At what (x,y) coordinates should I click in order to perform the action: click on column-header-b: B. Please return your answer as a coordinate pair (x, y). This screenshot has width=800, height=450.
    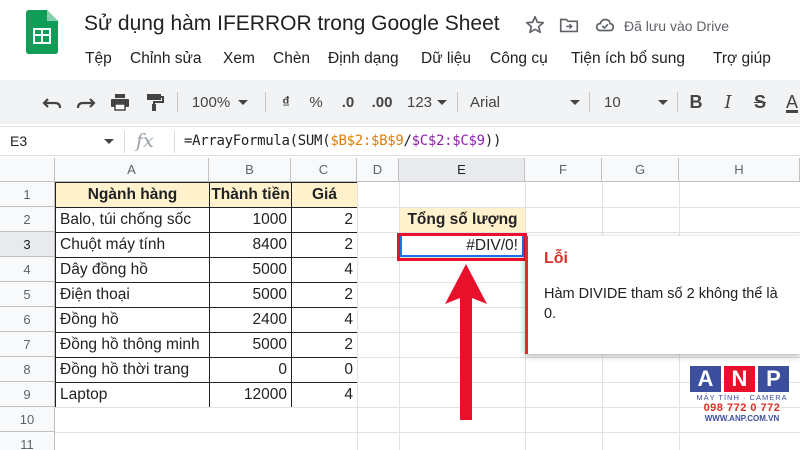
    Looking at the image, I should click on (250, 170).